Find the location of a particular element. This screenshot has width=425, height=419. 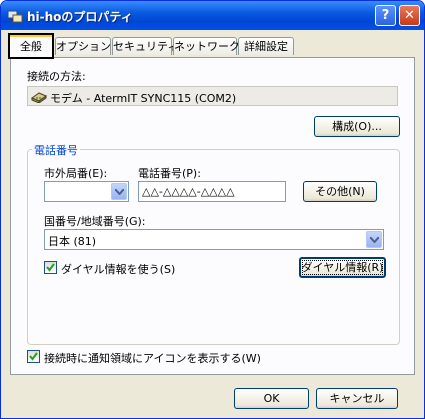

phone-number-label: 電話番号(P): is located at coordinates (169, 173).